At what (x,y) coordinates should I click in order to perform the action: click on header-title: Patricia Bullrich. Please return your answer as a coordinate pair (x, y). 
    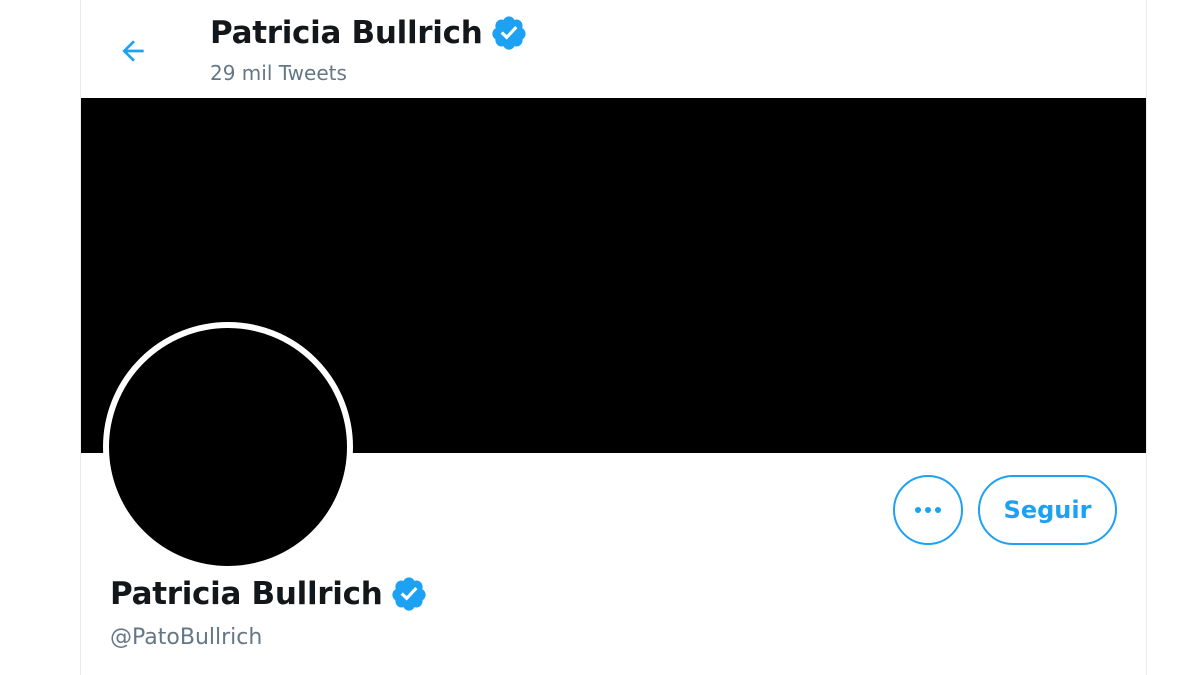
    Looking at the image, I should click on (346, 33).